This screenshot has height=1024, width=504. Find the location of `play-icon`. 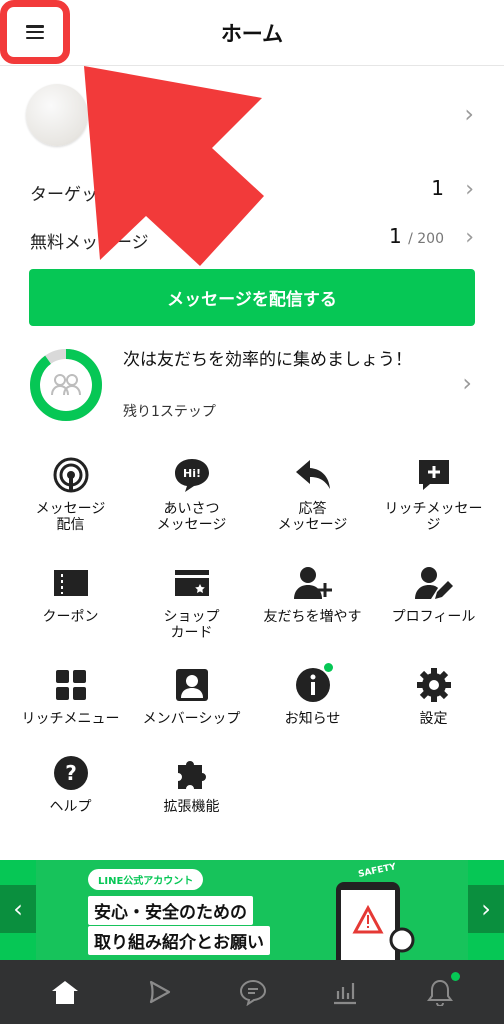

play-icon is located at coordinates (160, 992).